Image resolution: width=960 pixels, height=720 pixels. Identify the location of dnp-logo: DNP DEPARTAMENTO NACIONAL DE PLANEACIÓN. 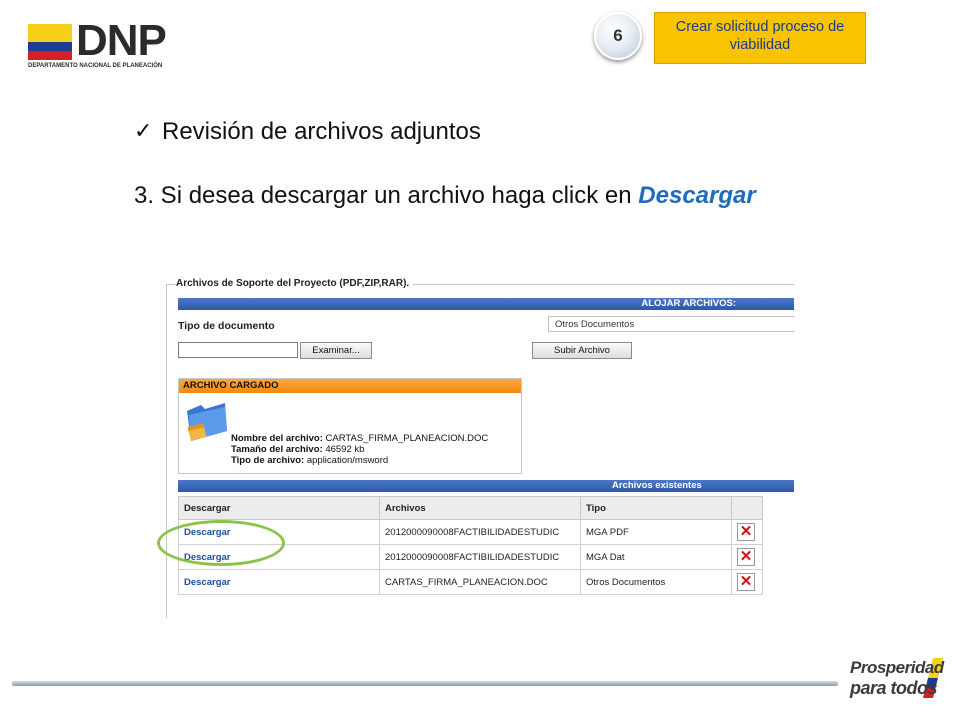
(108, 43).